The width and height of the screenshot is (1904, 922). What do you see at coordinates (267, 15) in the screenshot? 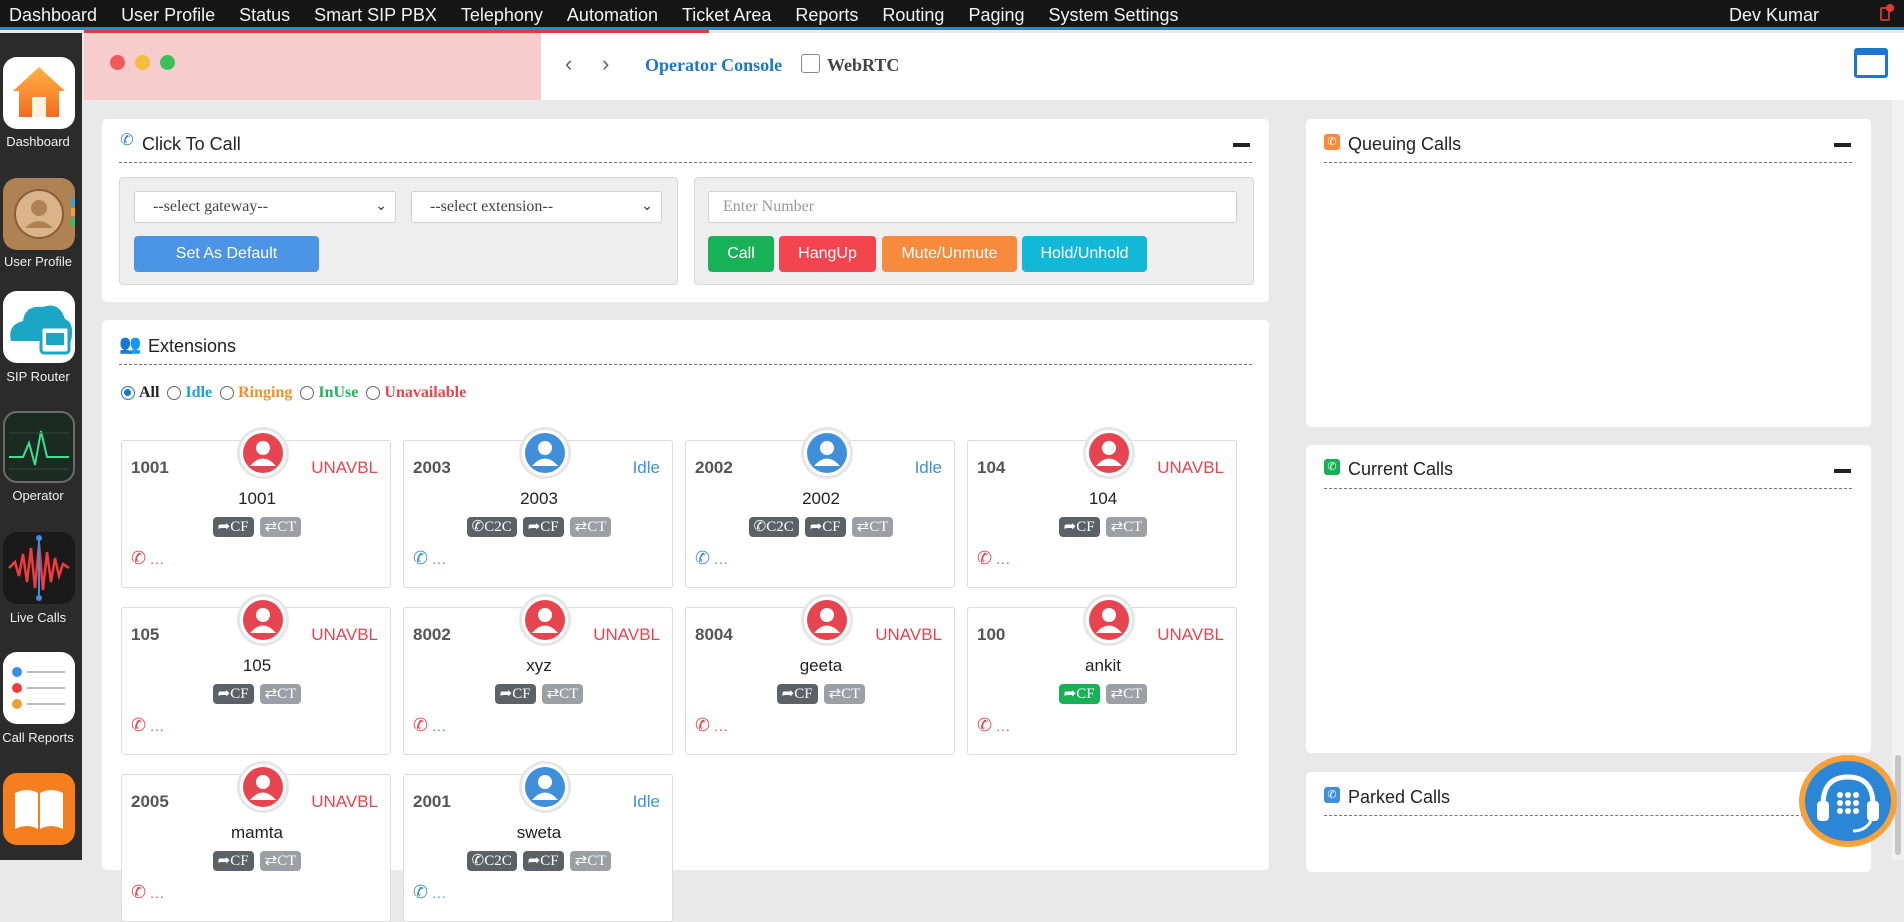
I see `menu-item-status: Status` at bounding box center [267, 15].